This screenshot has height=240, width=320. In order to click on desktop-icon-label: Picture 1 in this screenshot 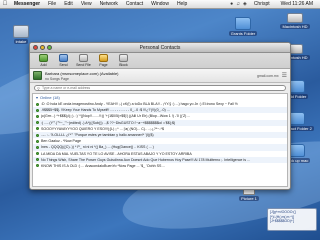, I will do `click(249, 198)`.